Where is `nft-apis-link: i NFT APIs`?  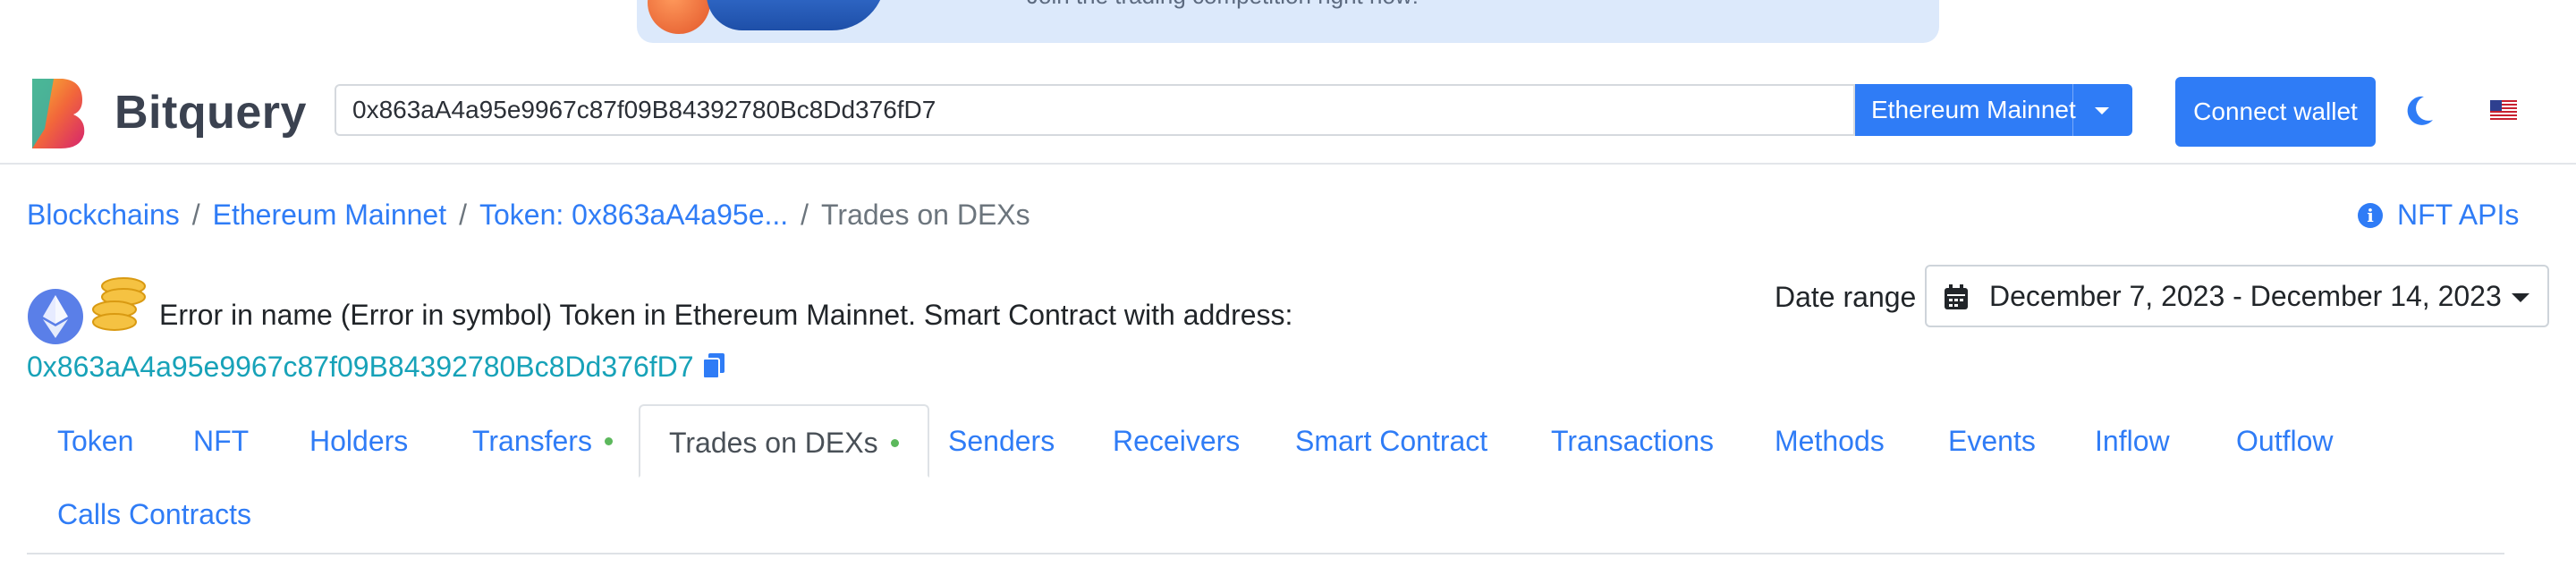
nft-apis-link: i NFT APIs is located at coordinates (2438, 216).